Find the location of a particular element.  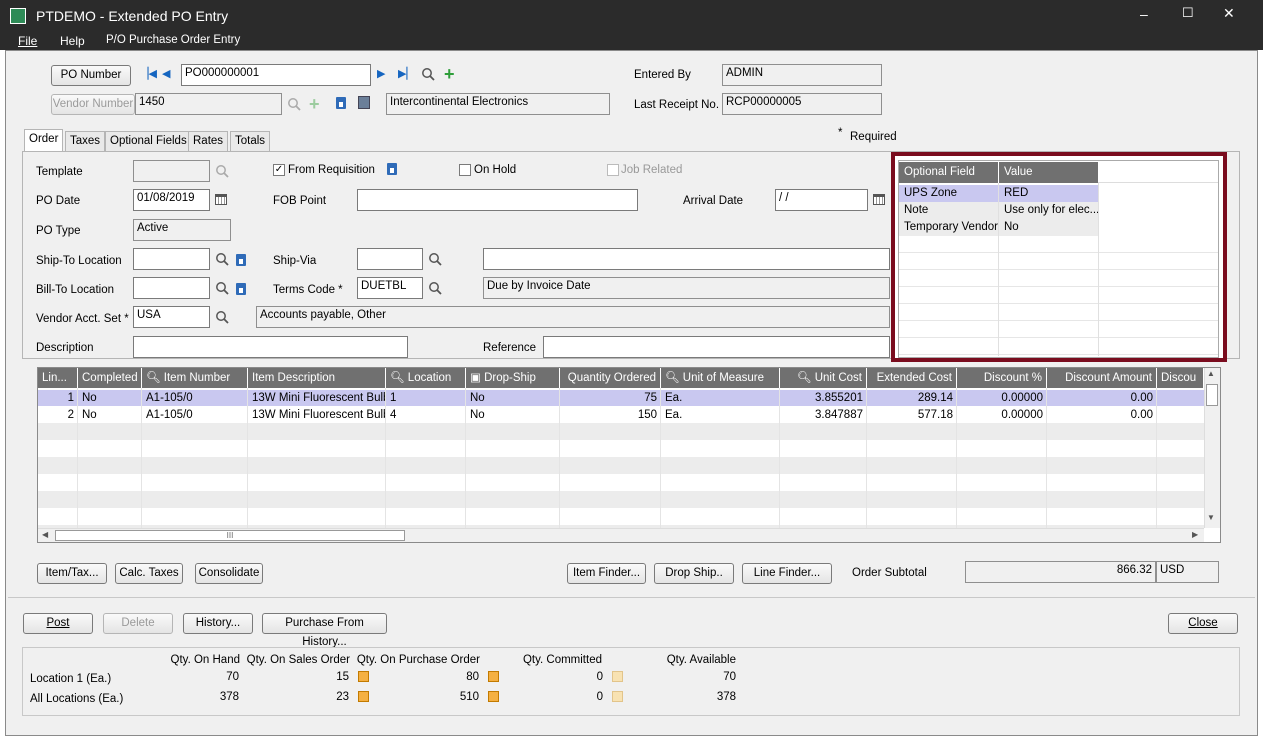

line-location: 1 is located at coordinates (426, 398).